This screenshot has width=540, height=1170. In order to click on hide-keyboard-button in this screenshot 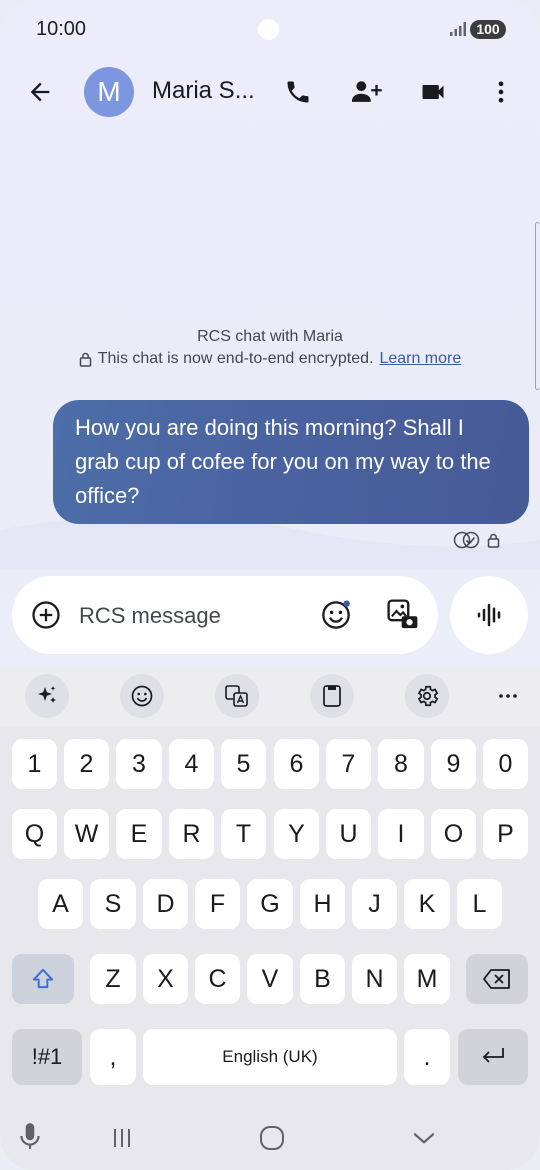, I will do `click(424, 1138)`.